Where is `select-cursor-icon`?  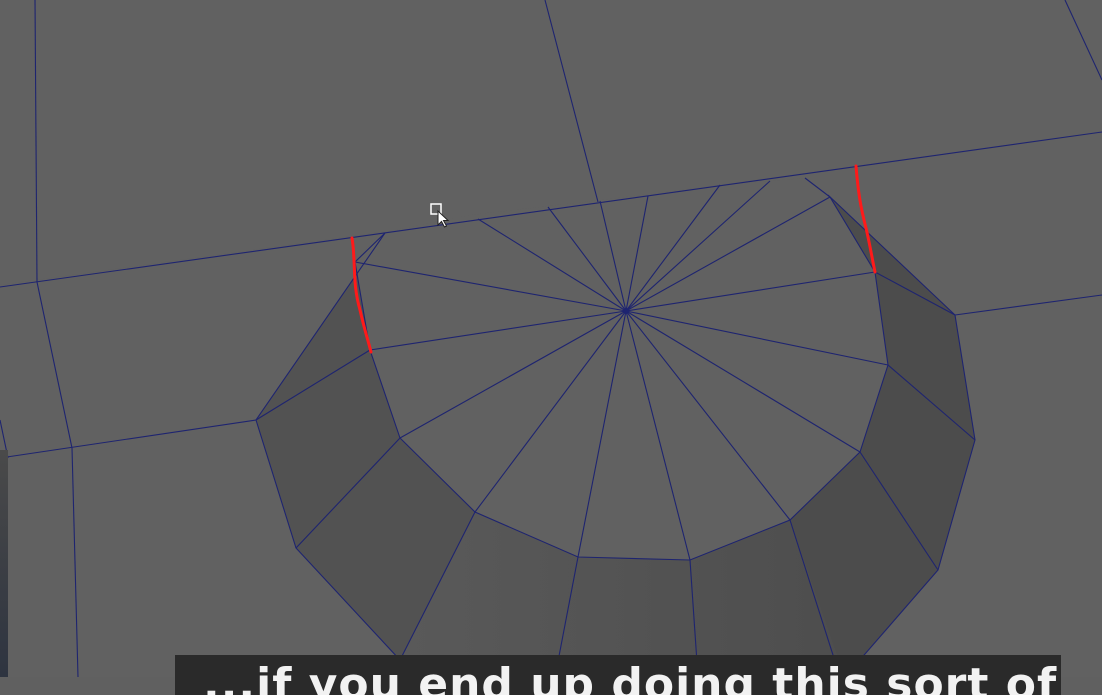
select-cursor-icon is located at coordinates (443, 216).